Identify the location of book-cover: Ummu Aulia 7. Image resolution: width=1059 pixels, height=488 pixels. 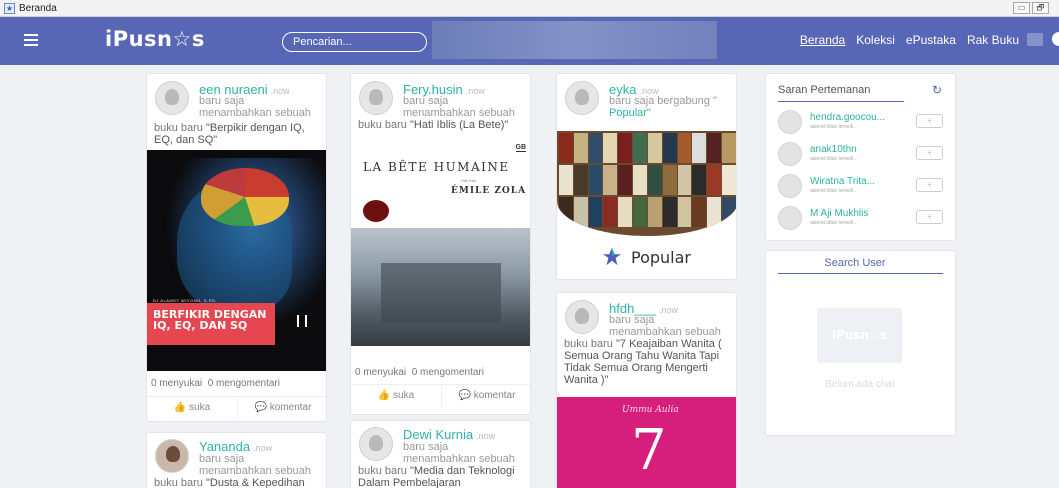
(646, 442).